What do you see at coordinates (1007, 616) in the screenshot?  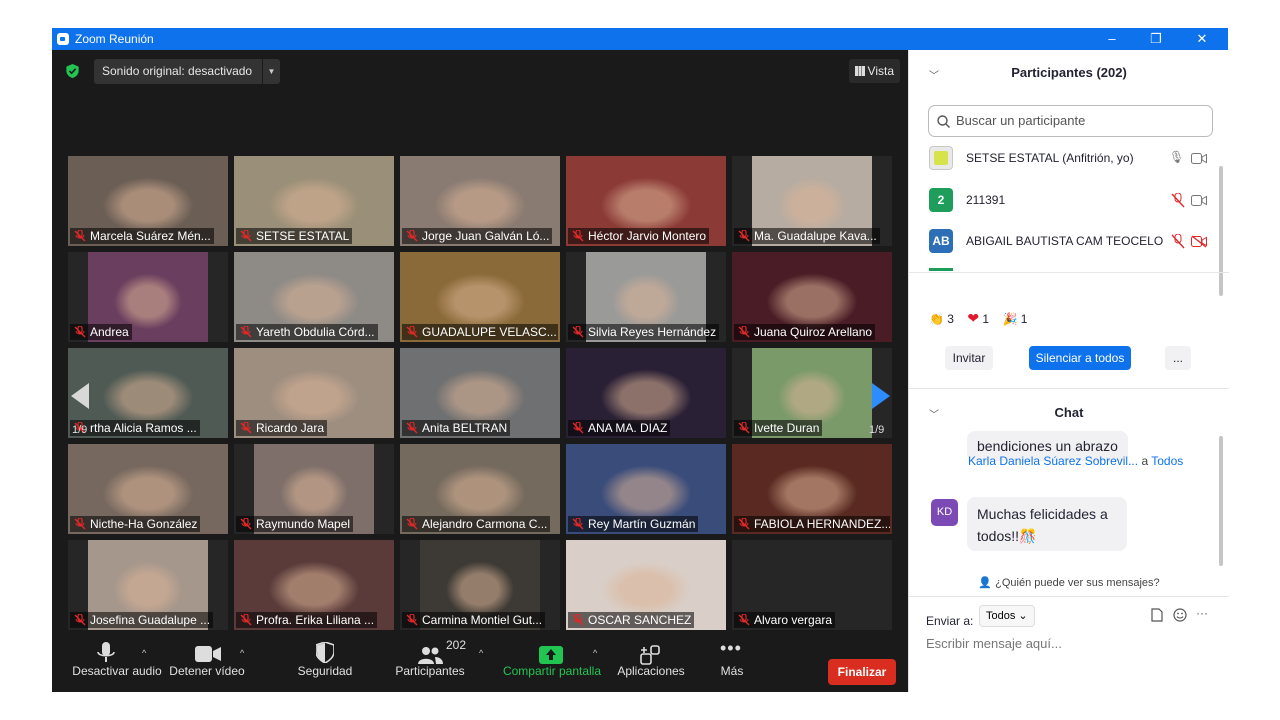 I see `send-to-dropdown: Todos ⌄` at bounding box center [1007, 616].